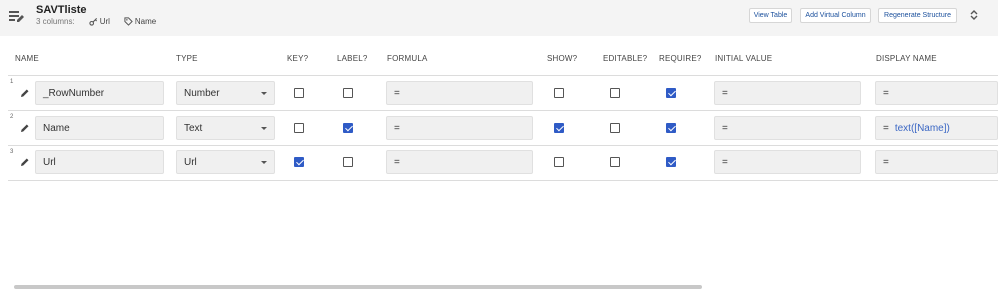  I want to click on display-name-input: = text([Name]), so click(936, 128).